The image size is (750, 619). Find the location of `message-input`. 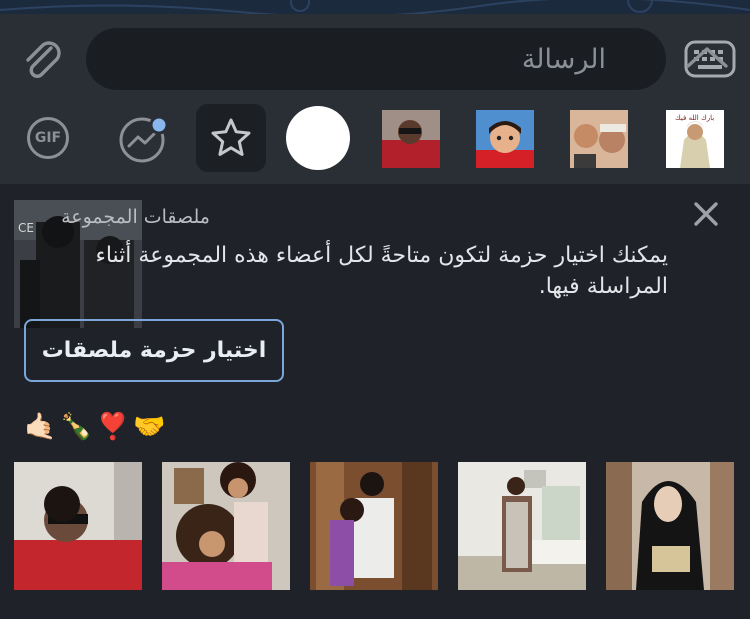

message-input is located at coordinates (356, 59).